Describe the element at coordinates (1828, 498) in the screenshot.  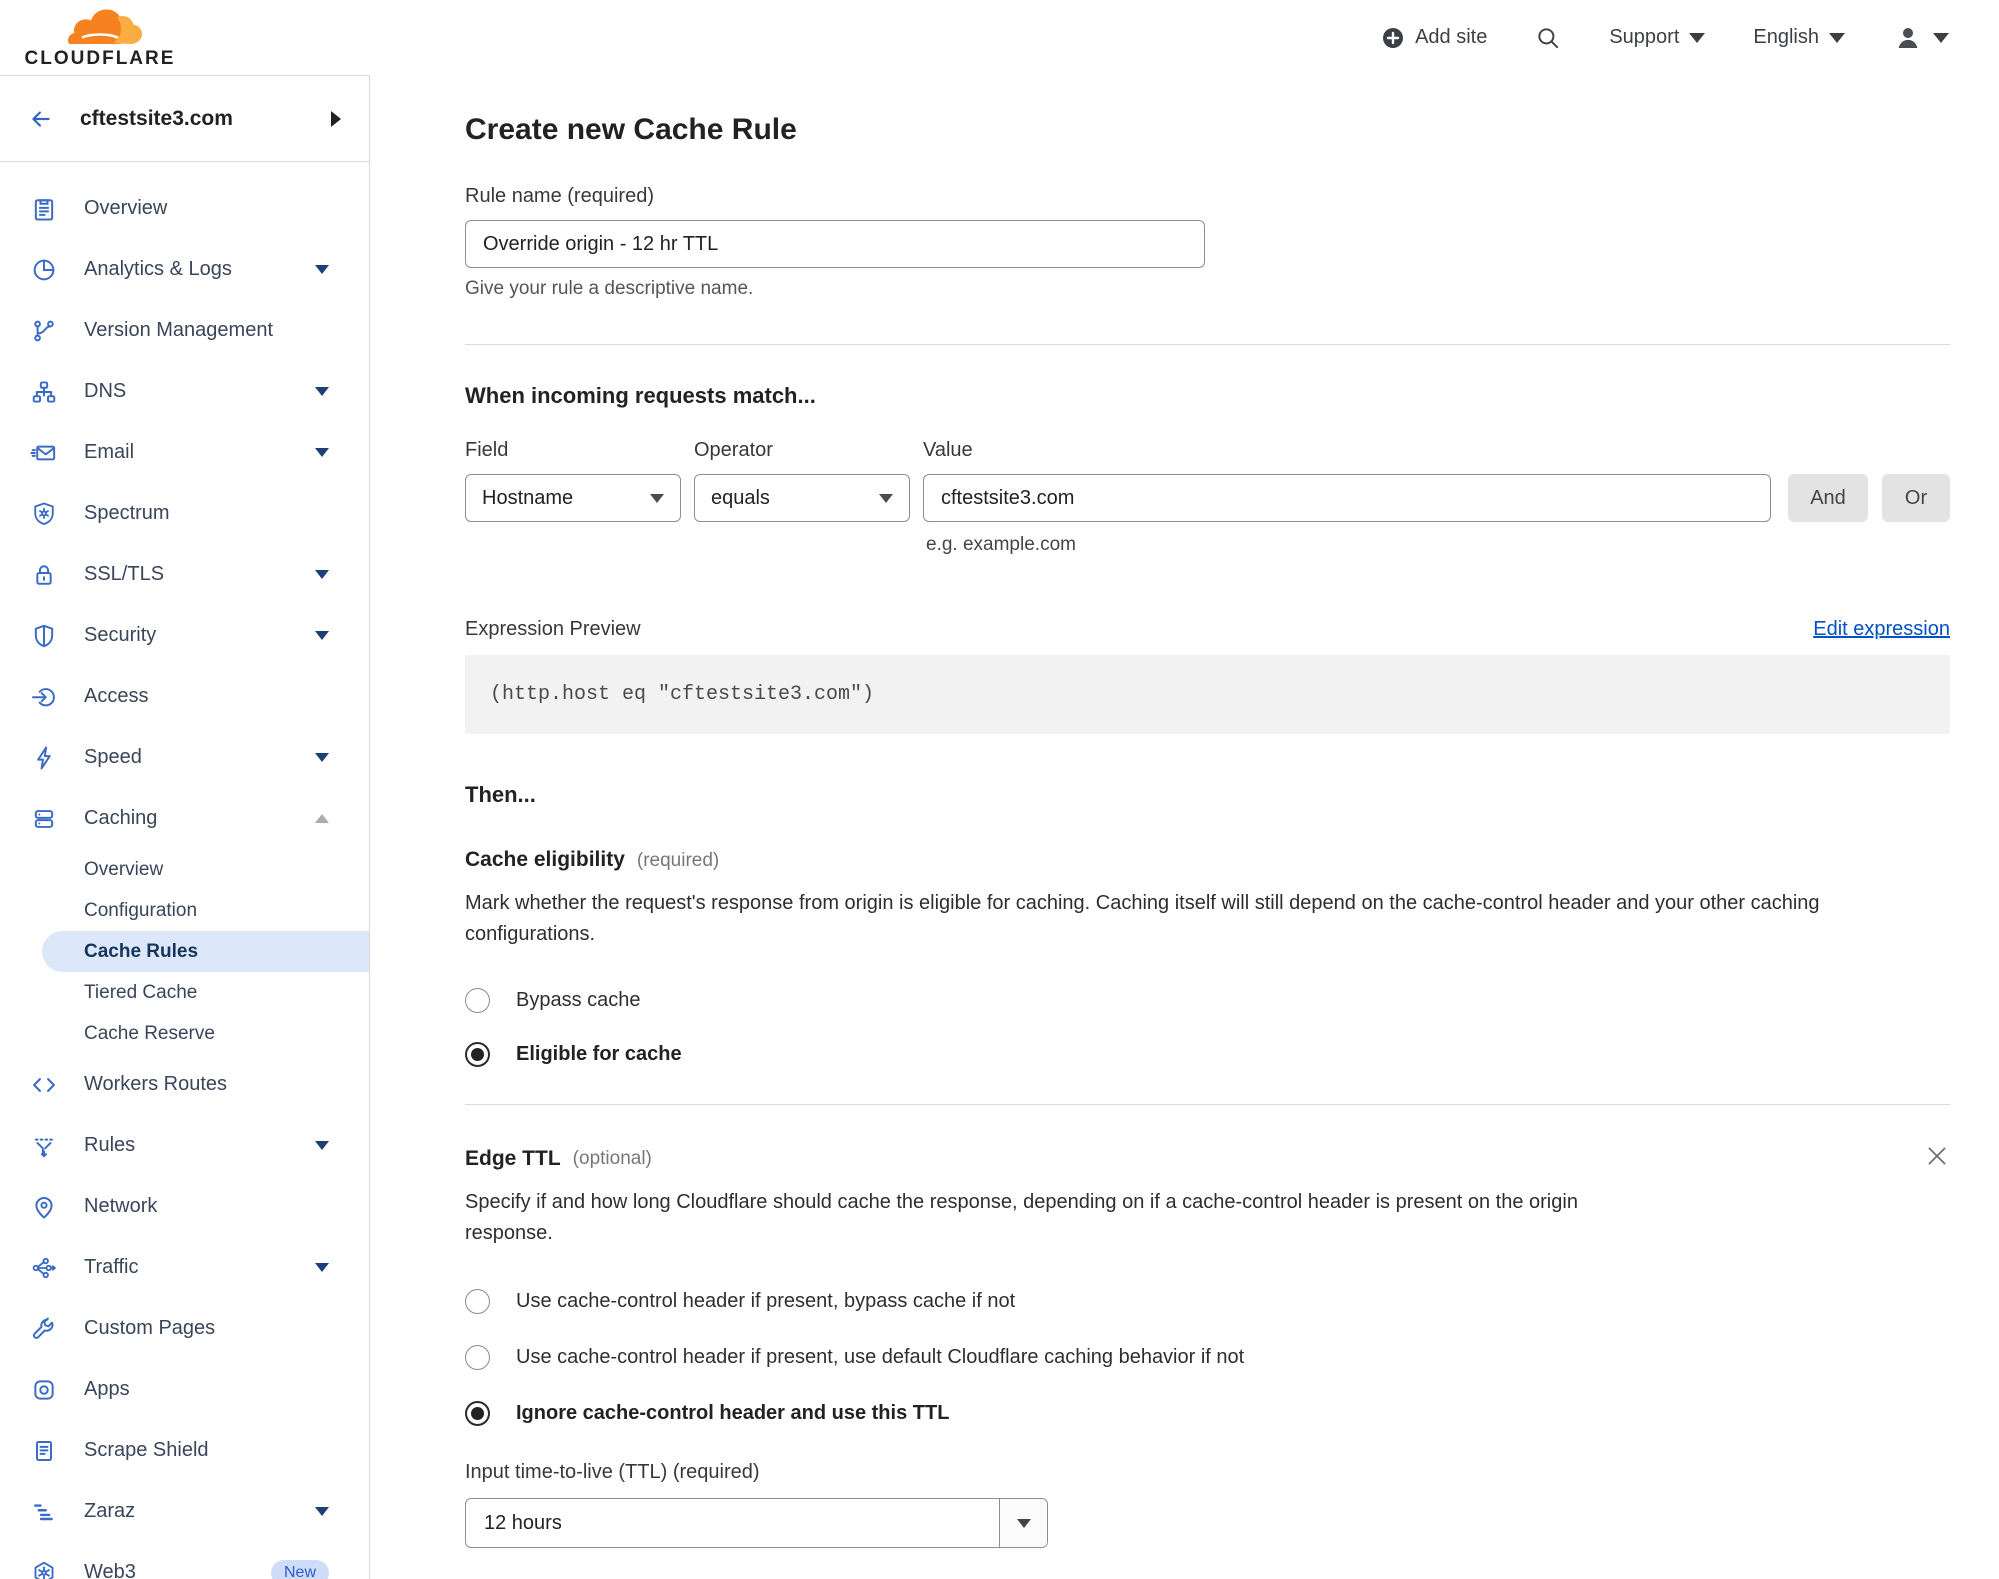
I see `and-button: And` at that location.